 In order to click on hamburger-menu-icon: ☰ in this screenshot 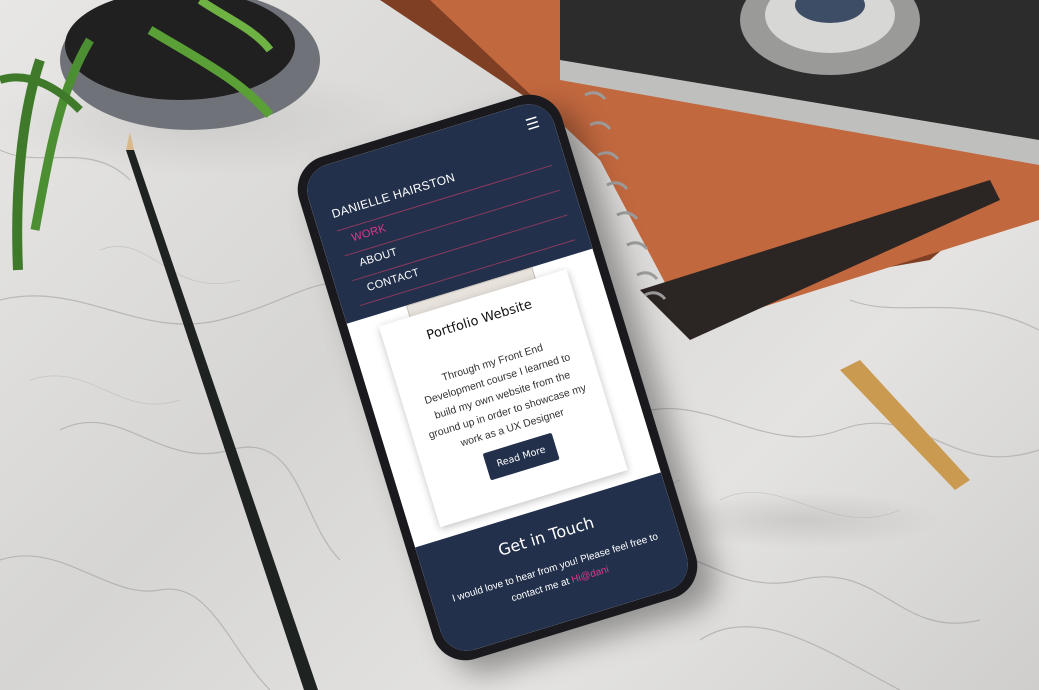, I will do `click(533, 124)`.